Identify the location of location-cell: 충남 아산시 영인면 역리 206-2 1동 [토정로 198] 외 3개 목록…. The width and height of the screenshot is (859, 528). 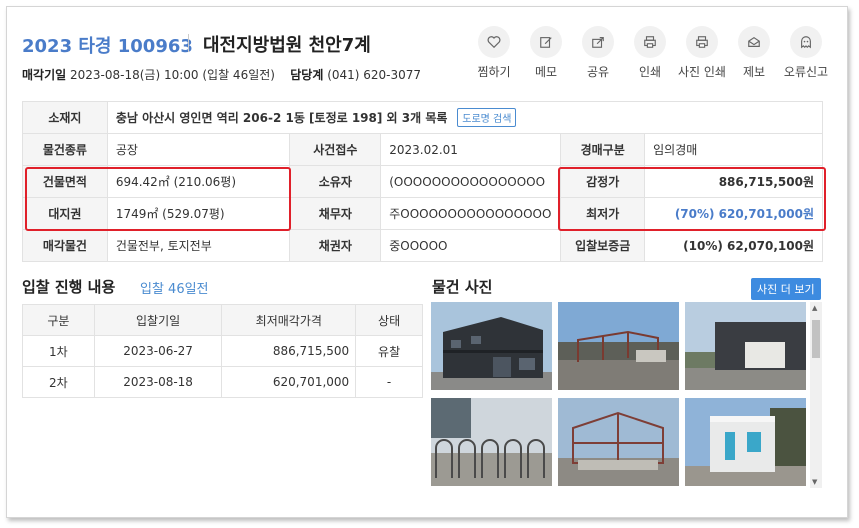
(465, 117).